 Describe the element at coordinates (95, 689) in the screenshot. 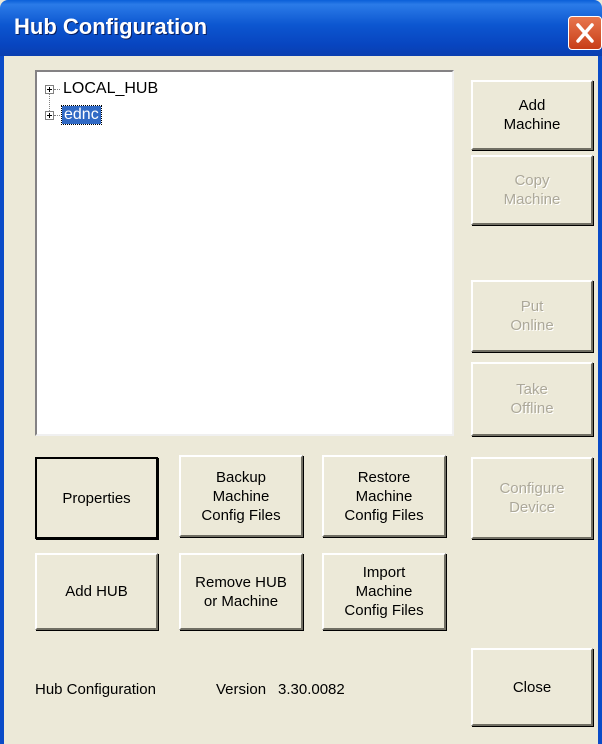

I see `app-name-label: Hub Configuration` at that location.